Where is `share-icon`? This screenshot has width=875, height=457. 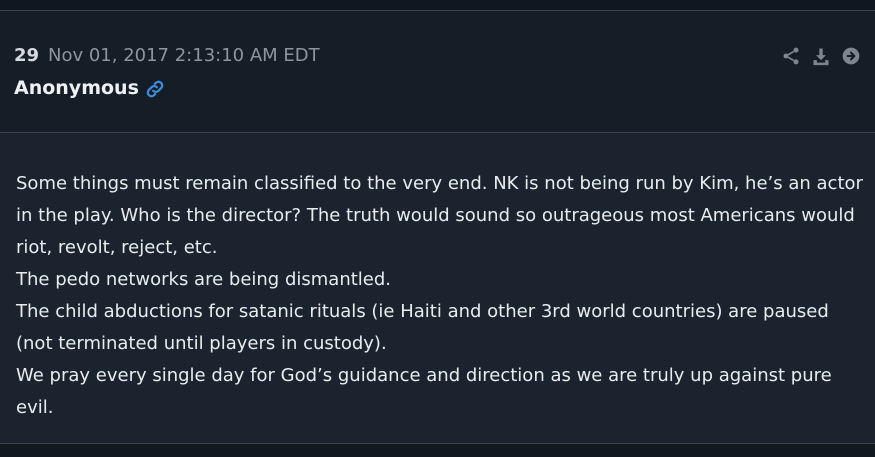 share-icon is located at coordinates (791, 56).